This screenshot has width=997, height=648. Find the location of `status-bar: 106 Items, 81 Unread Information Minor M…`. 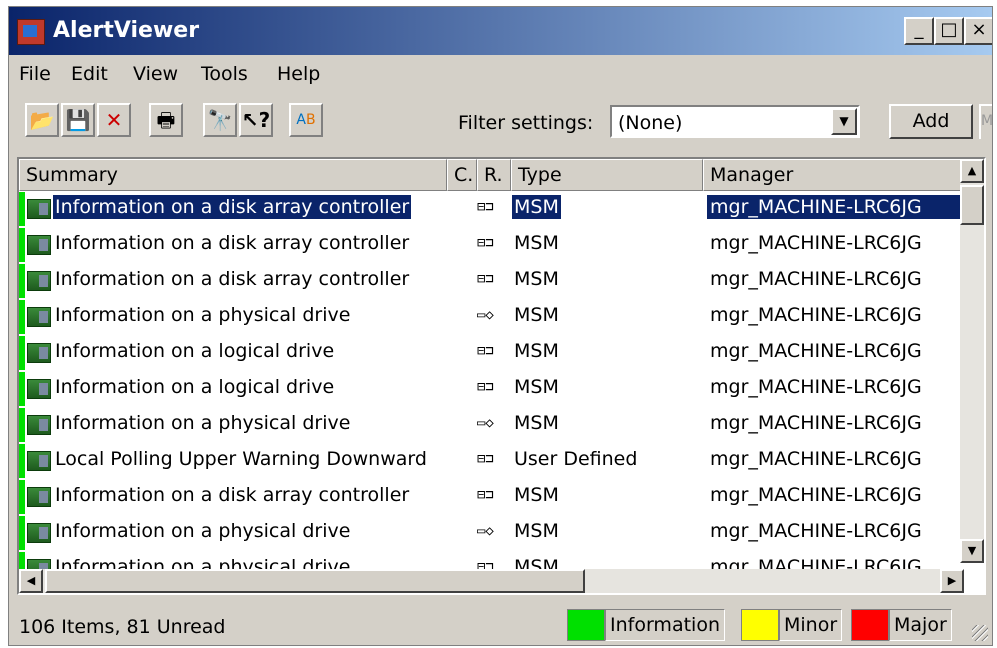

status-bar: 106 Items, 81 Unread Information Minor M… is located at coordinates (500, 625).